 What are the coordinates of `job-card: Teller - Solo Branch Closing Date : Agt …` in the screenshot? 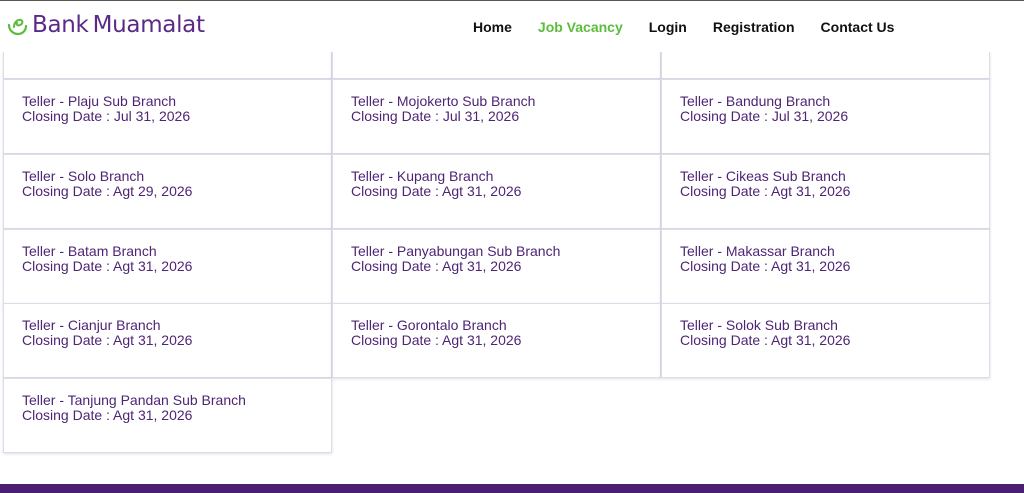 It's located at (167, 191).